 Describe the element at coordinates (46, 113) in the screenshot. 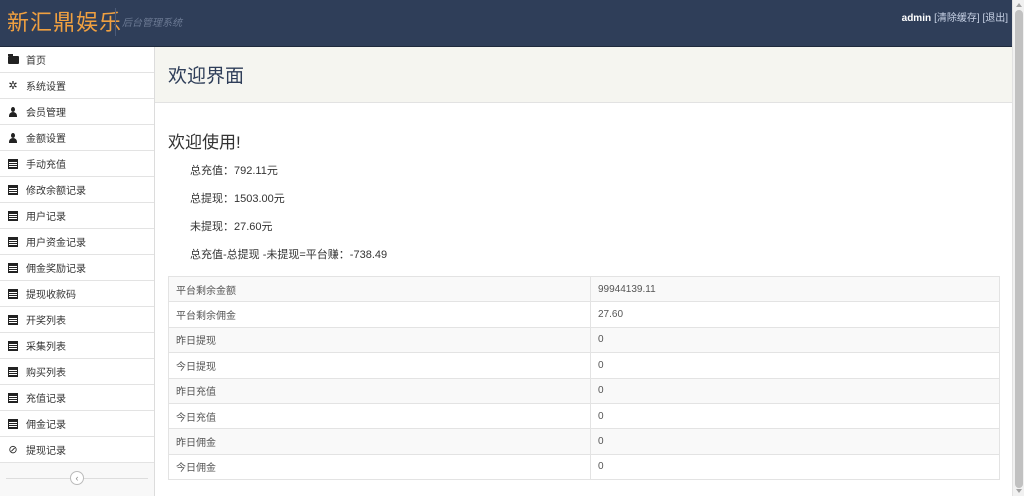

I see `sidebar-item-label: 会员管理` at that location.